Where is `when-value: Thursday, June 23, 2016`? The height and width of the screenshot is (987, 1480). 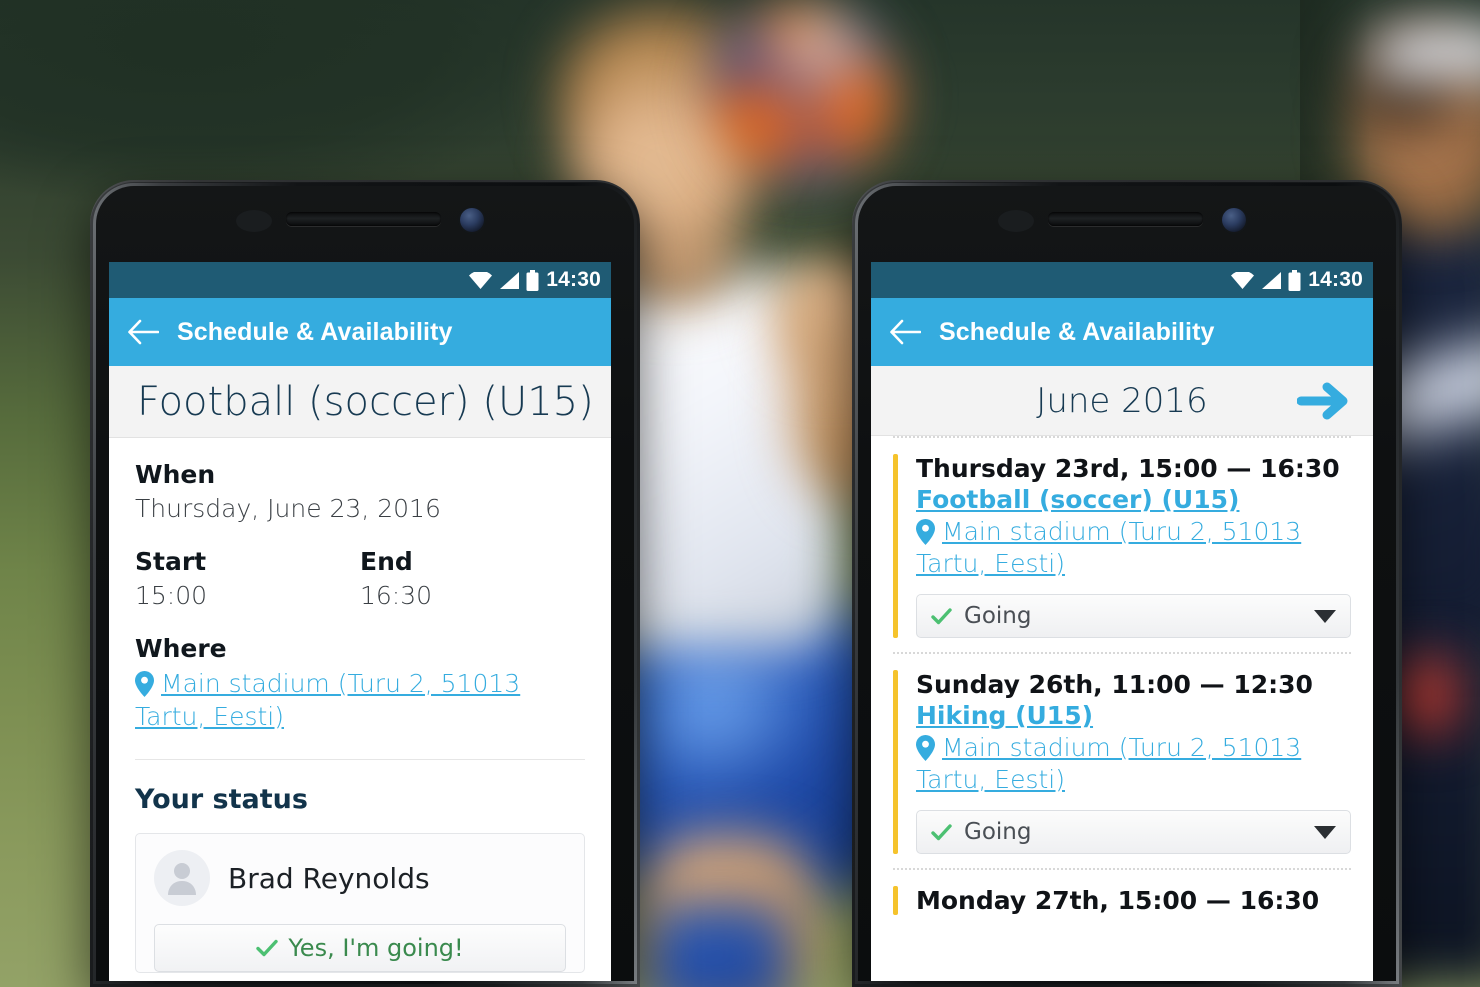 when-value: Thursday, June 23, 2016 is located at coordinates (288, 508).